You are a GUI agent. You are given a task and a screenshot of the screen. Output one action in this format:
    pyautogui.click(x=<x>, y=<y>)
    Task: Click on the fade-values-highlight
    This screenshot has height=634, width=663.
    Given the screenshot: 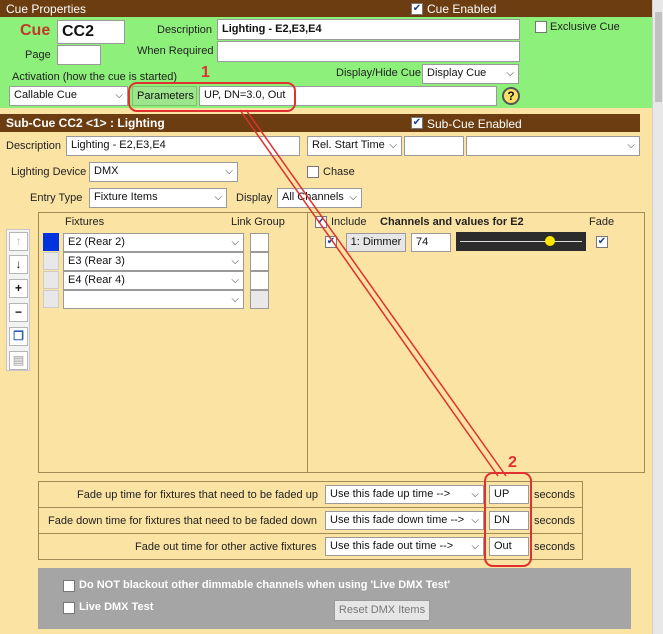 What is the action you would take?
    pyautogui.click(x=508, y=519)
    